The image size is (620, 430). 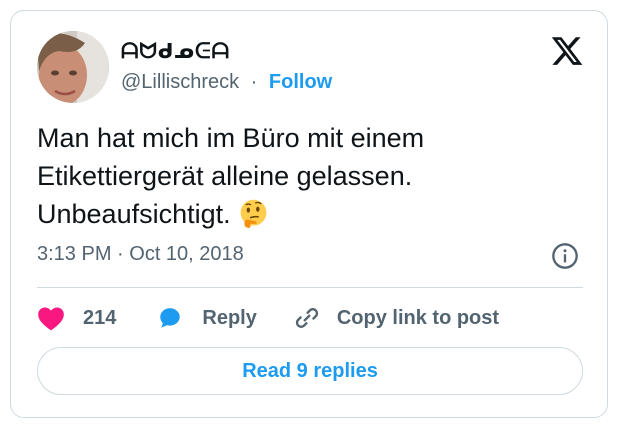 I want to click on divider, so click(x=310, y=287).